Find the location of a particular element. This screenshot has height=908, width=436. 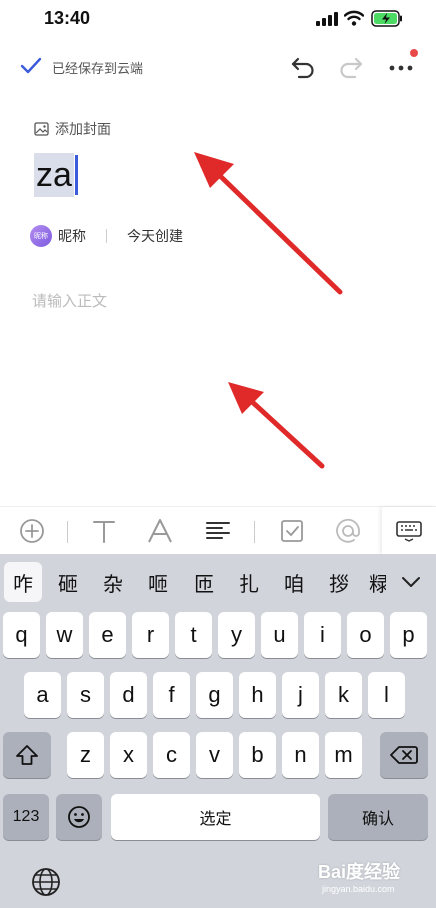

key-d: d is located at coordinates (128, 695).